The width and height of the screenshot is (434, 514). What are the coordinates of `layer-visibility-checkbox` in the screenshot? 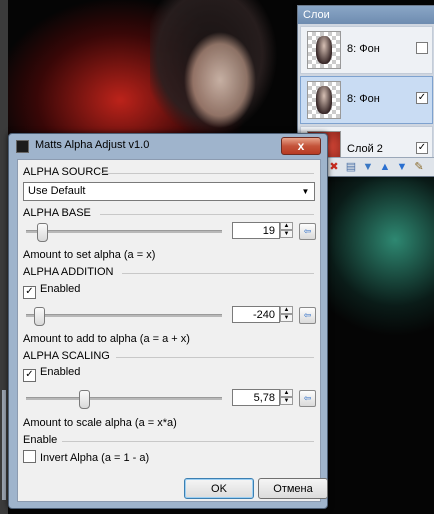 It's located at (422, 48).